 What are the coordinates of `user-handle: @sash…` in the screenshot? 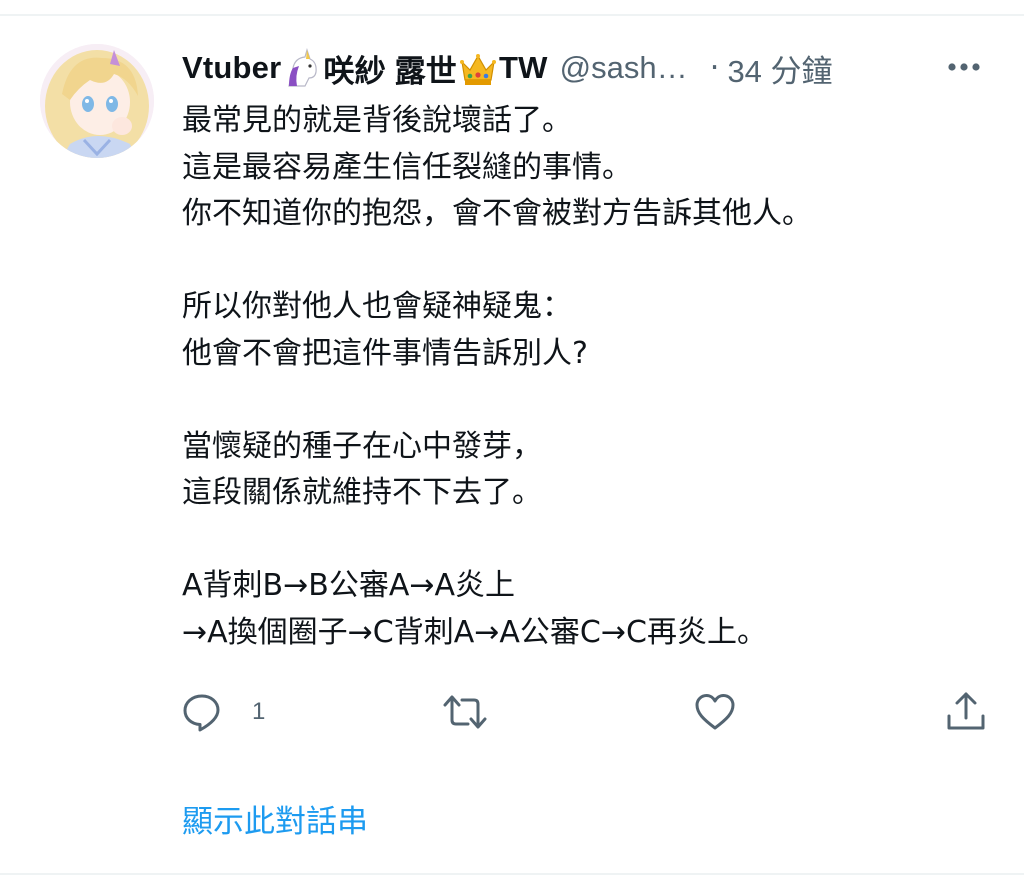 It's located at (624, 68).